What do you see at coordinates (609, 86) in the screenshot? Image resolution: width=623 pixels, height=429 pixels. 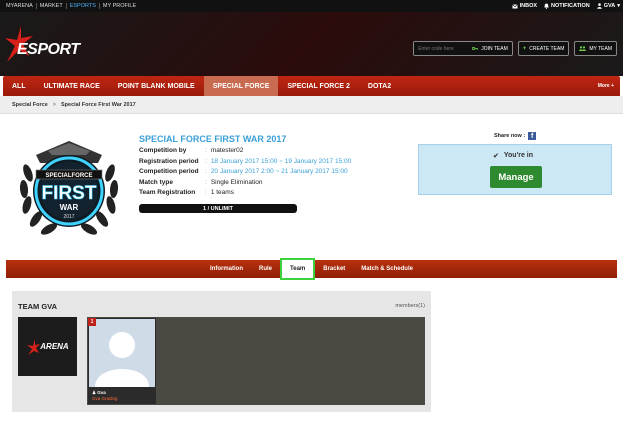 I see `nav-more-button: More +` at bounding box center [609, 86].